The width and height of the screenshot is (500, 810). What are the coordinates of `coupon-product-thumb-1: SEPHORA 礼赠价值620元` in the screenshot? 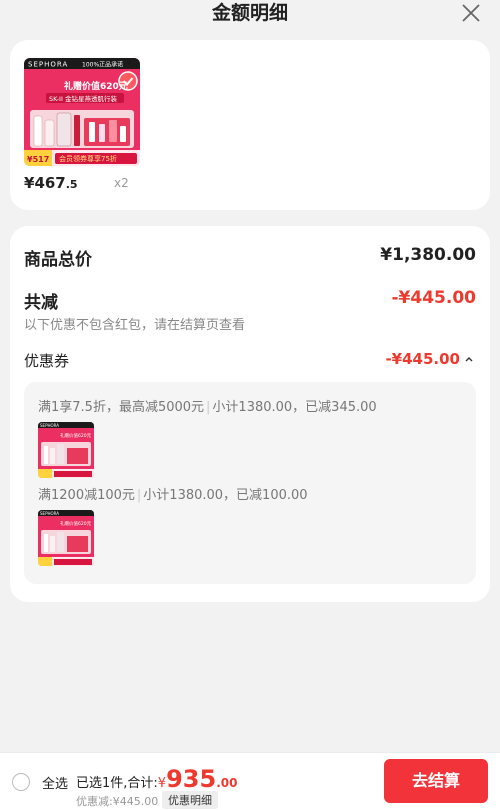 It's located at (66, 450).